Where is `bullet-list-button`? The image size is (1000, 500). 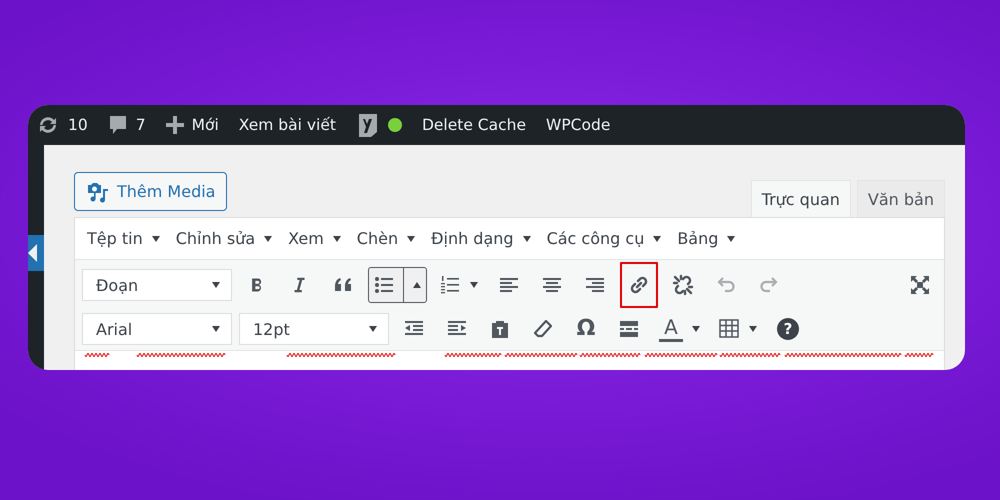
bullet-list-button is located at coordinates (397, 285).